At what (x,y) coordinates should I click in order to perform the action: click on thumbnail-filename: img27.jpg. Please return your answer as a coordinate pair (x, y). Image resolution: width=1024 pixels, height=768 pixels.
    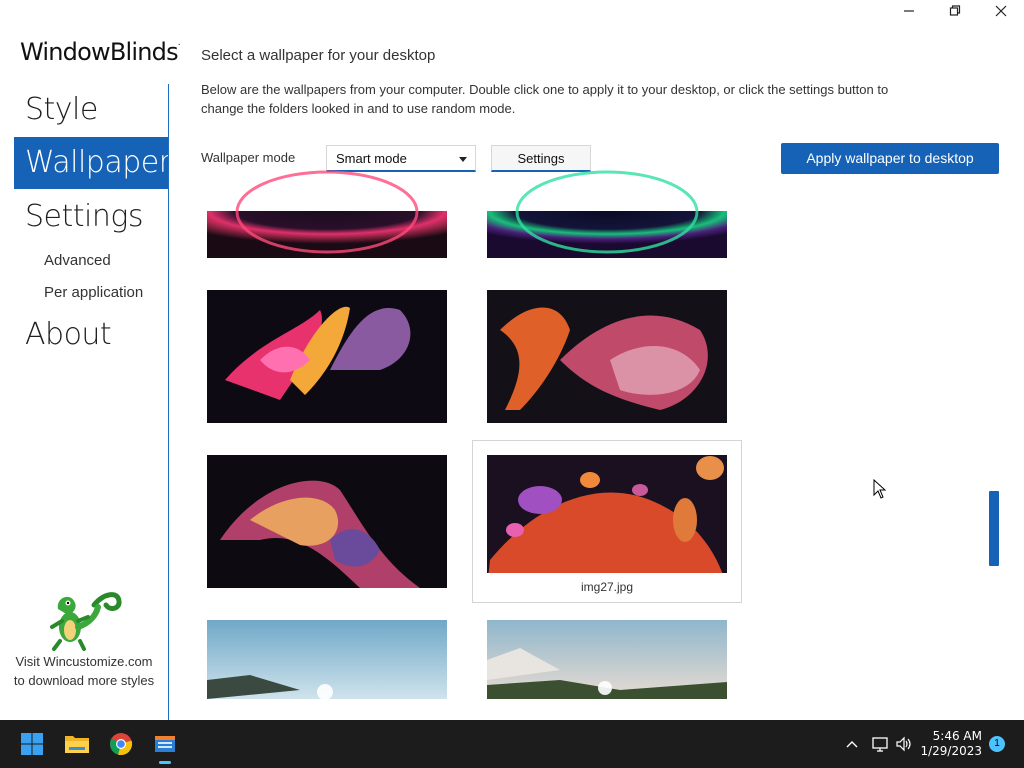
    Looking at the image, I should click on (607, 587).